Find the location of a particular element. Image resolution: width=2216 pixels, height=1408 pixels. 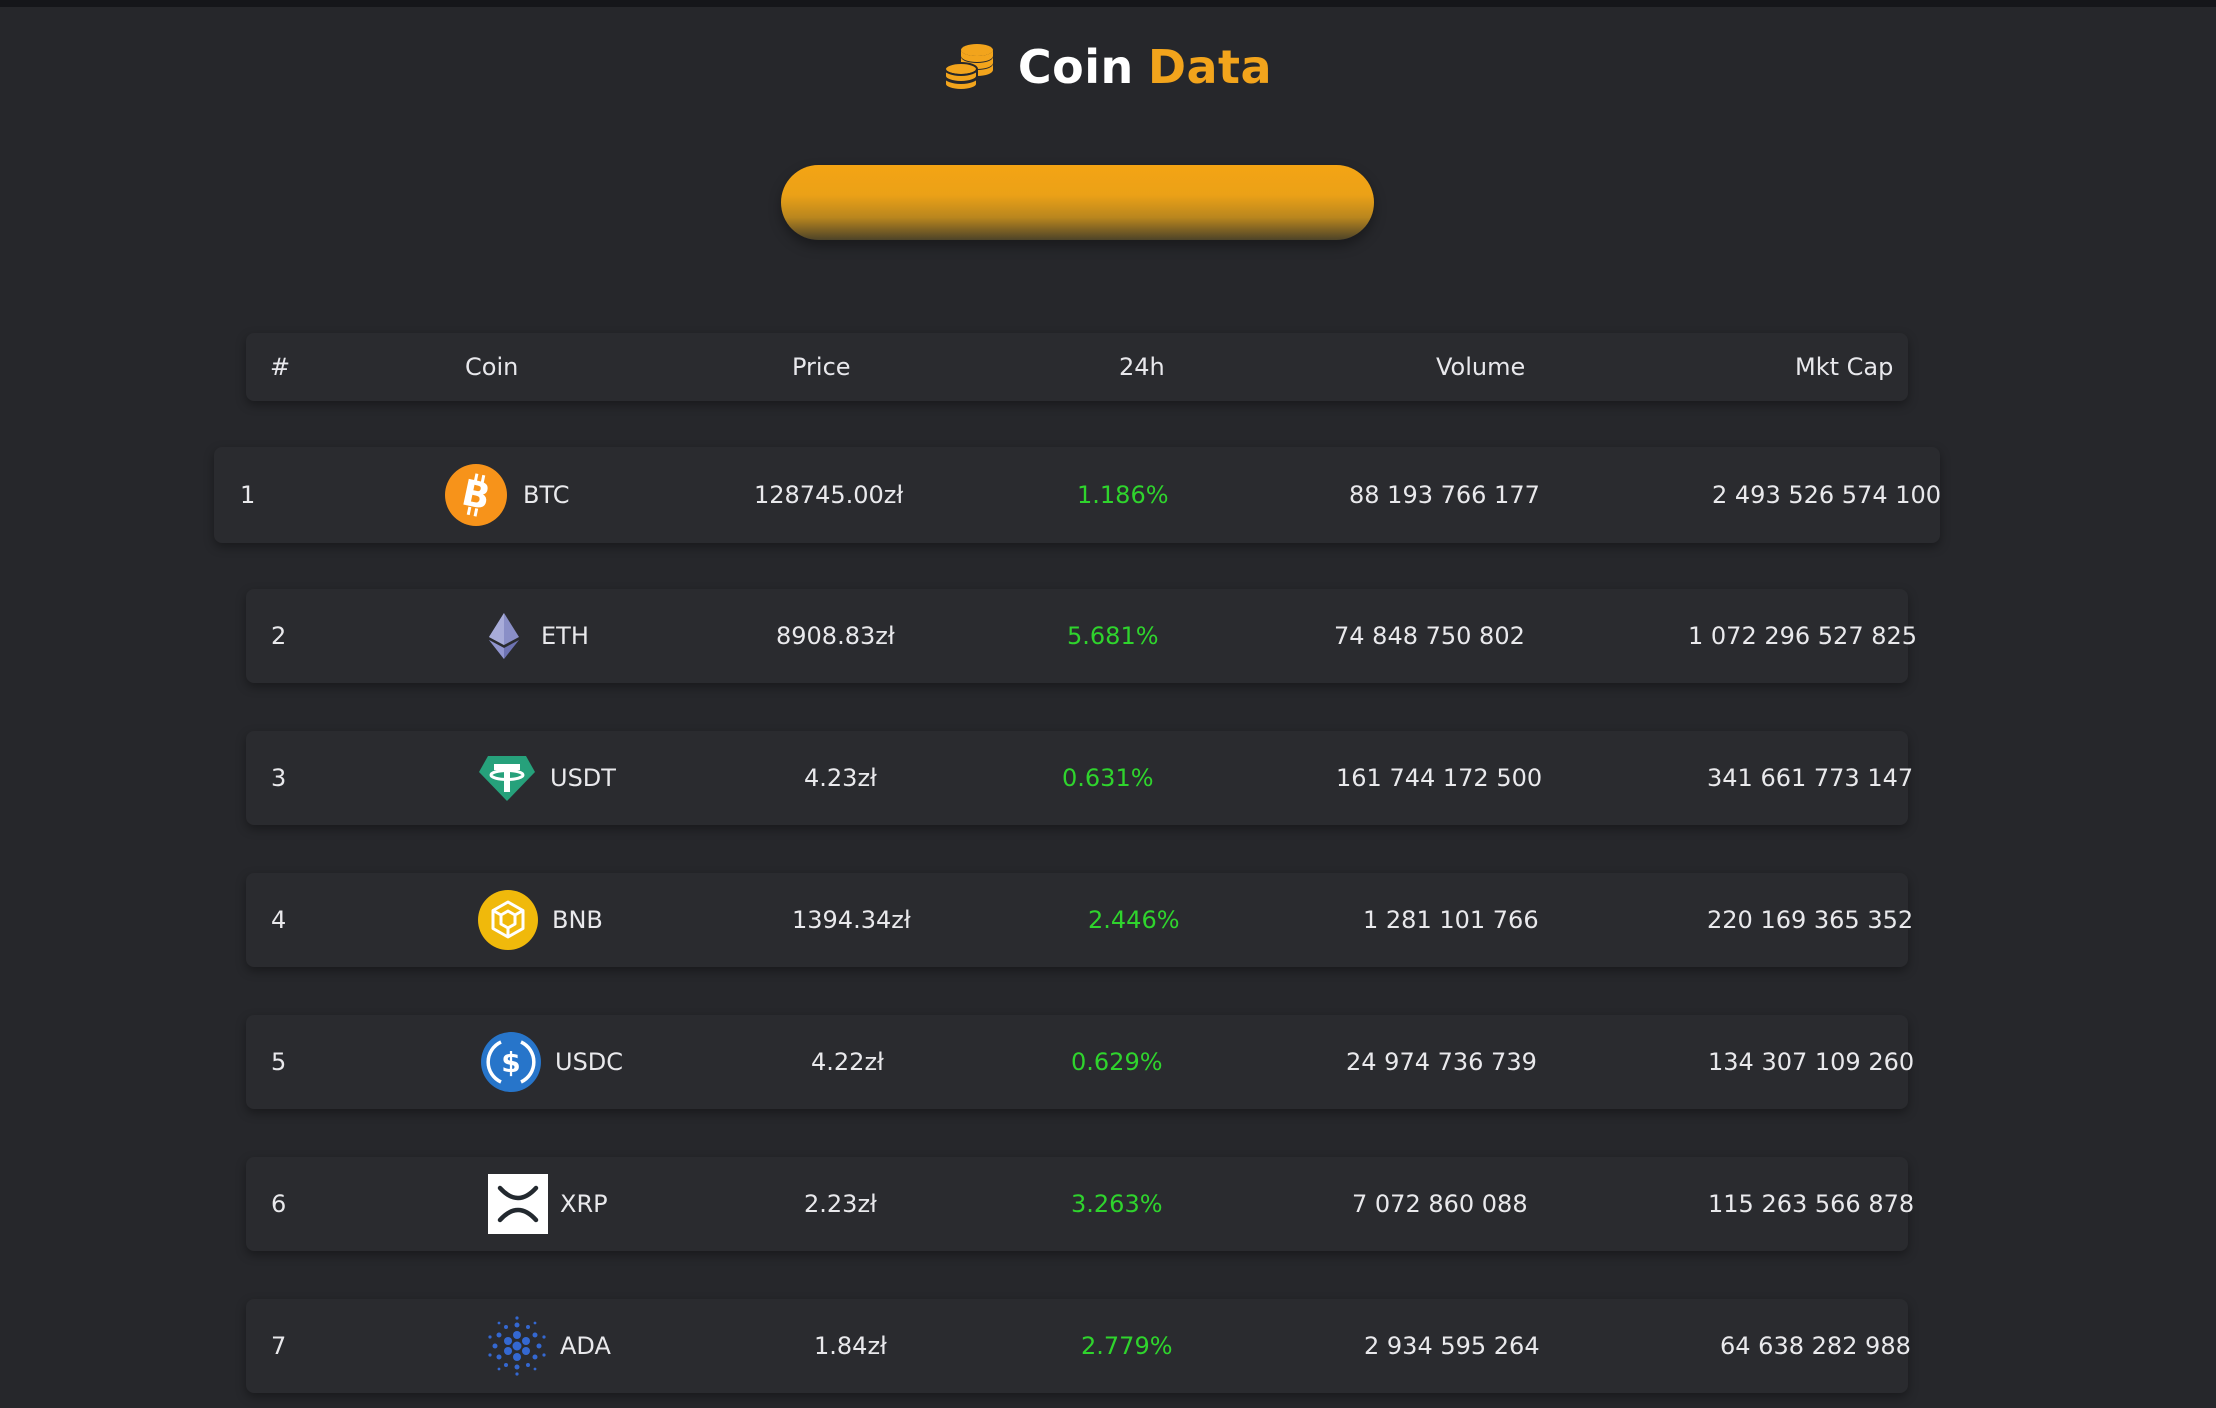

row-price: 128745.00zł is located at coordinates (829, 495).